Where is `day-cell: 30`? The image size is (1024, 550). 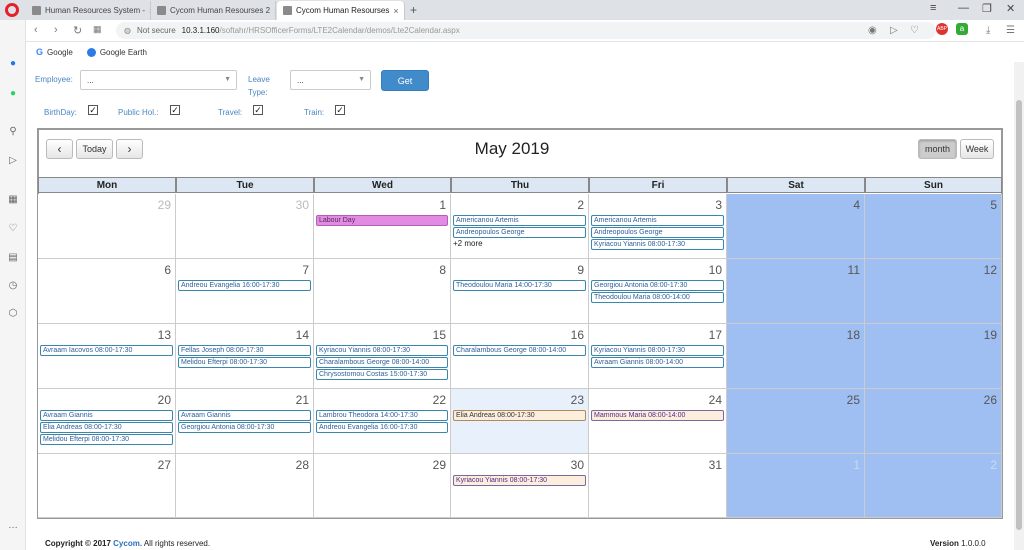 day-cell: 30 is located at coordinates (245, 226).